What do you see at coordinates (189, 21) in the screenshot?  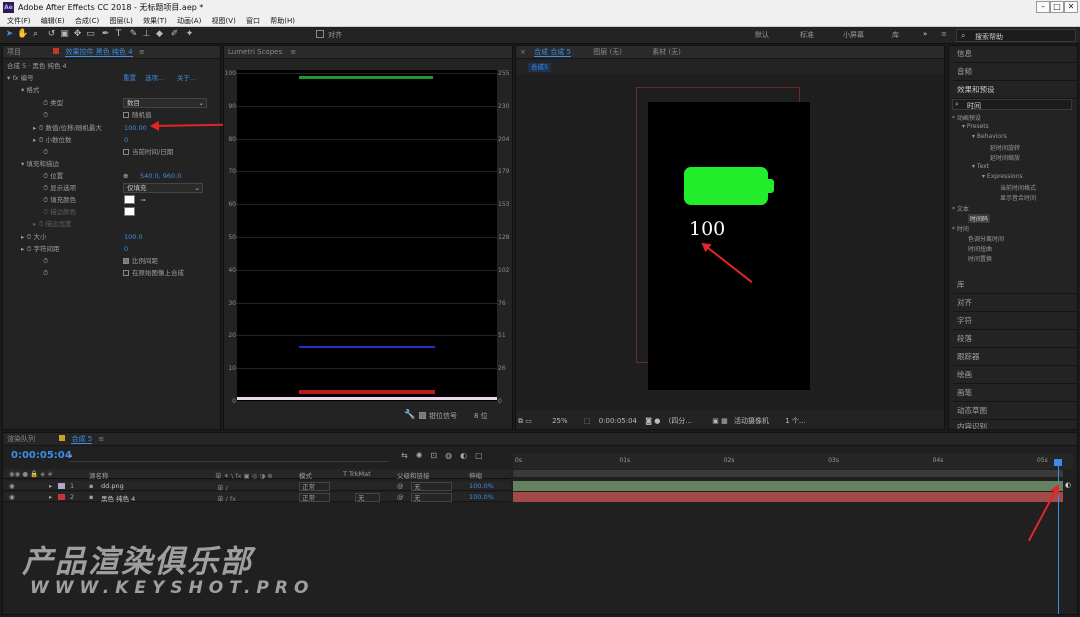 I see `menu-animation: 动画(A)` at bounding box center [189, 21].